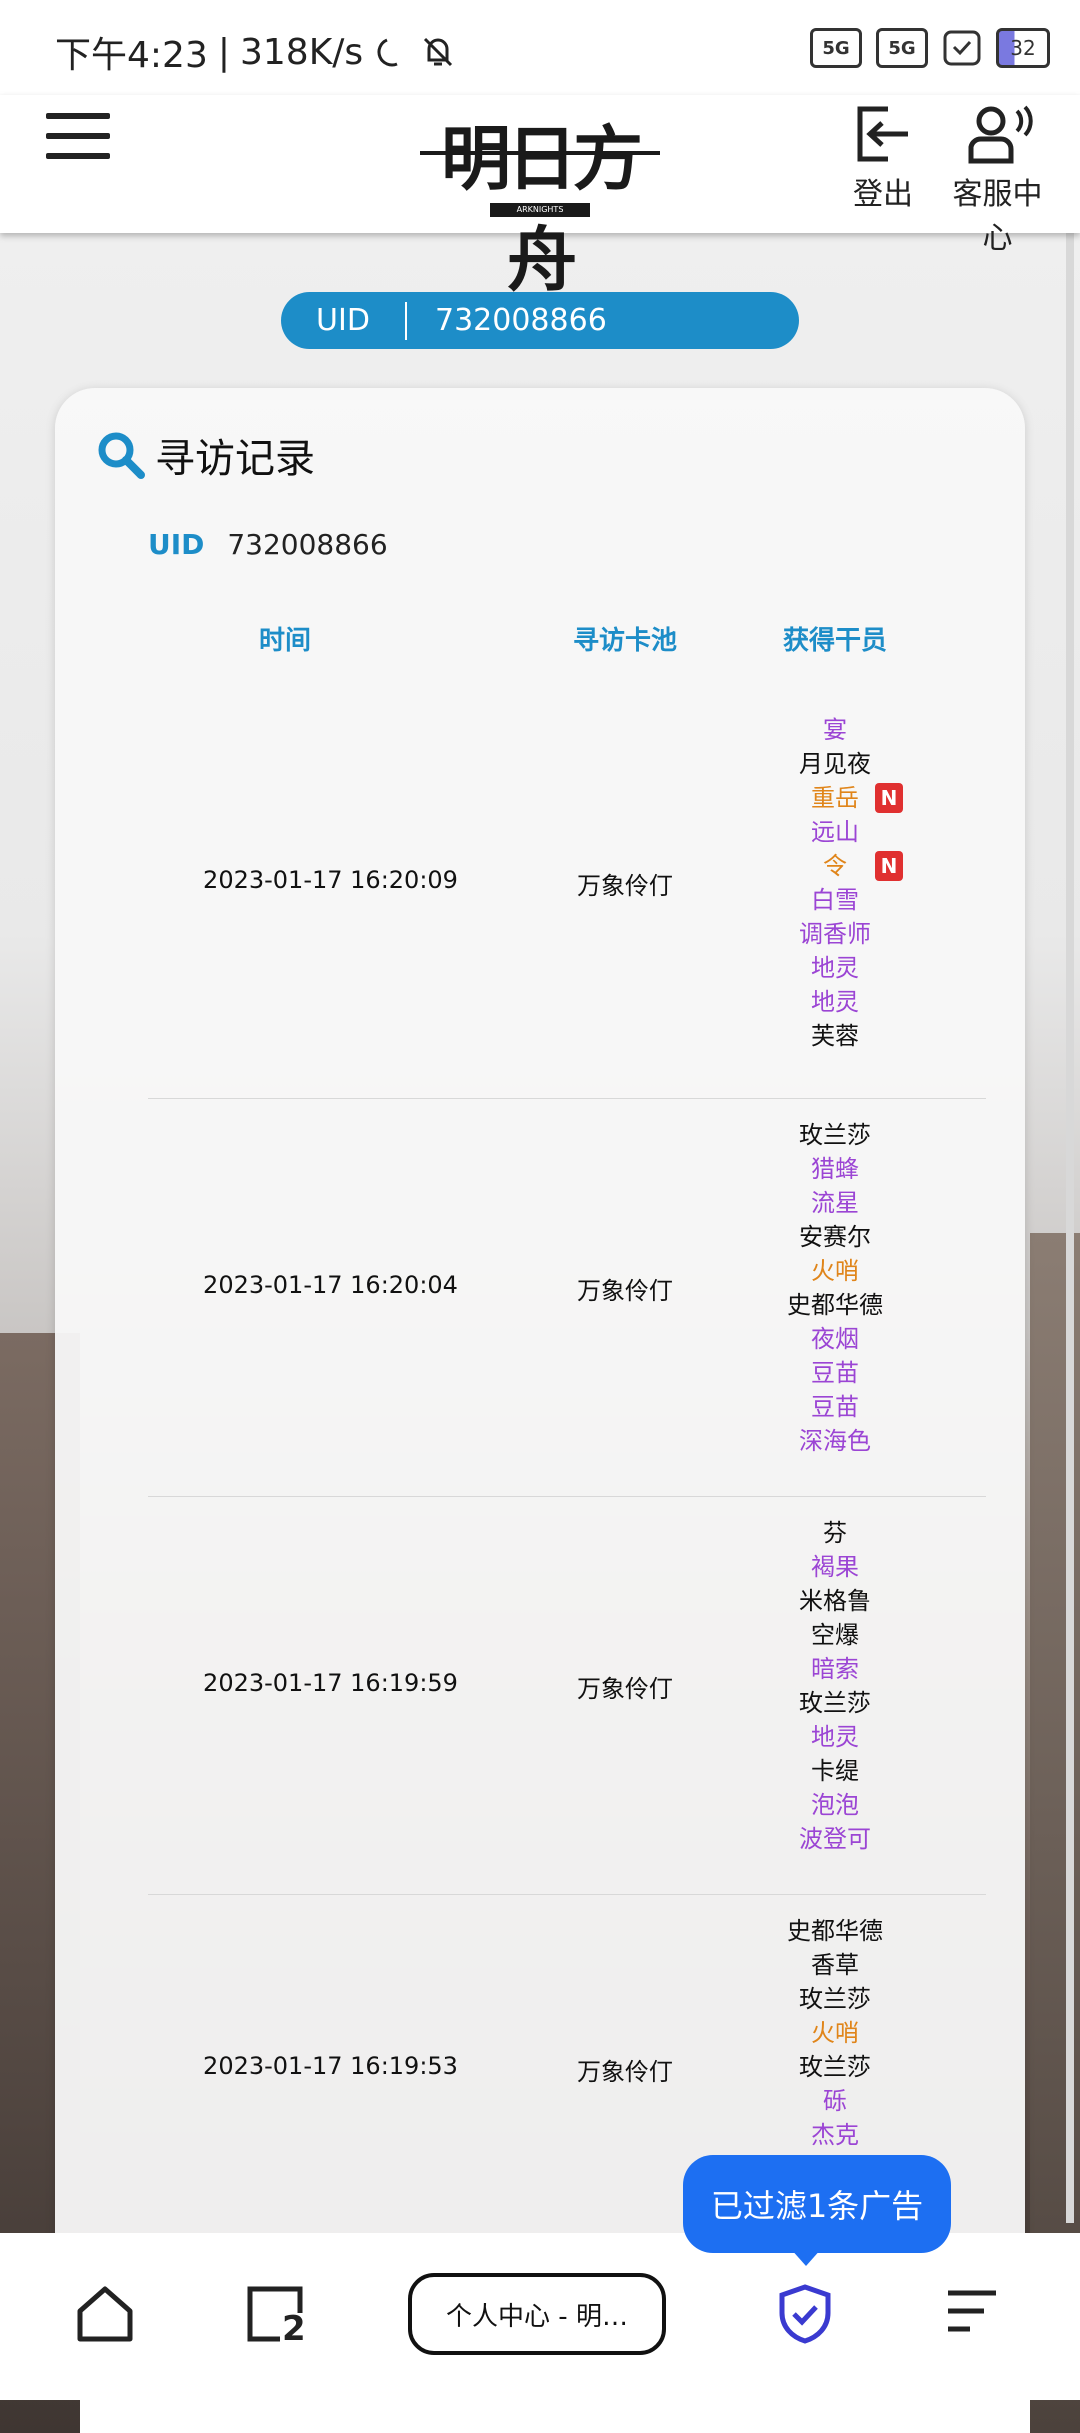 The image size is (1080, 2433). I want to click on operator-name: 豆苗, so click(835, 1373).